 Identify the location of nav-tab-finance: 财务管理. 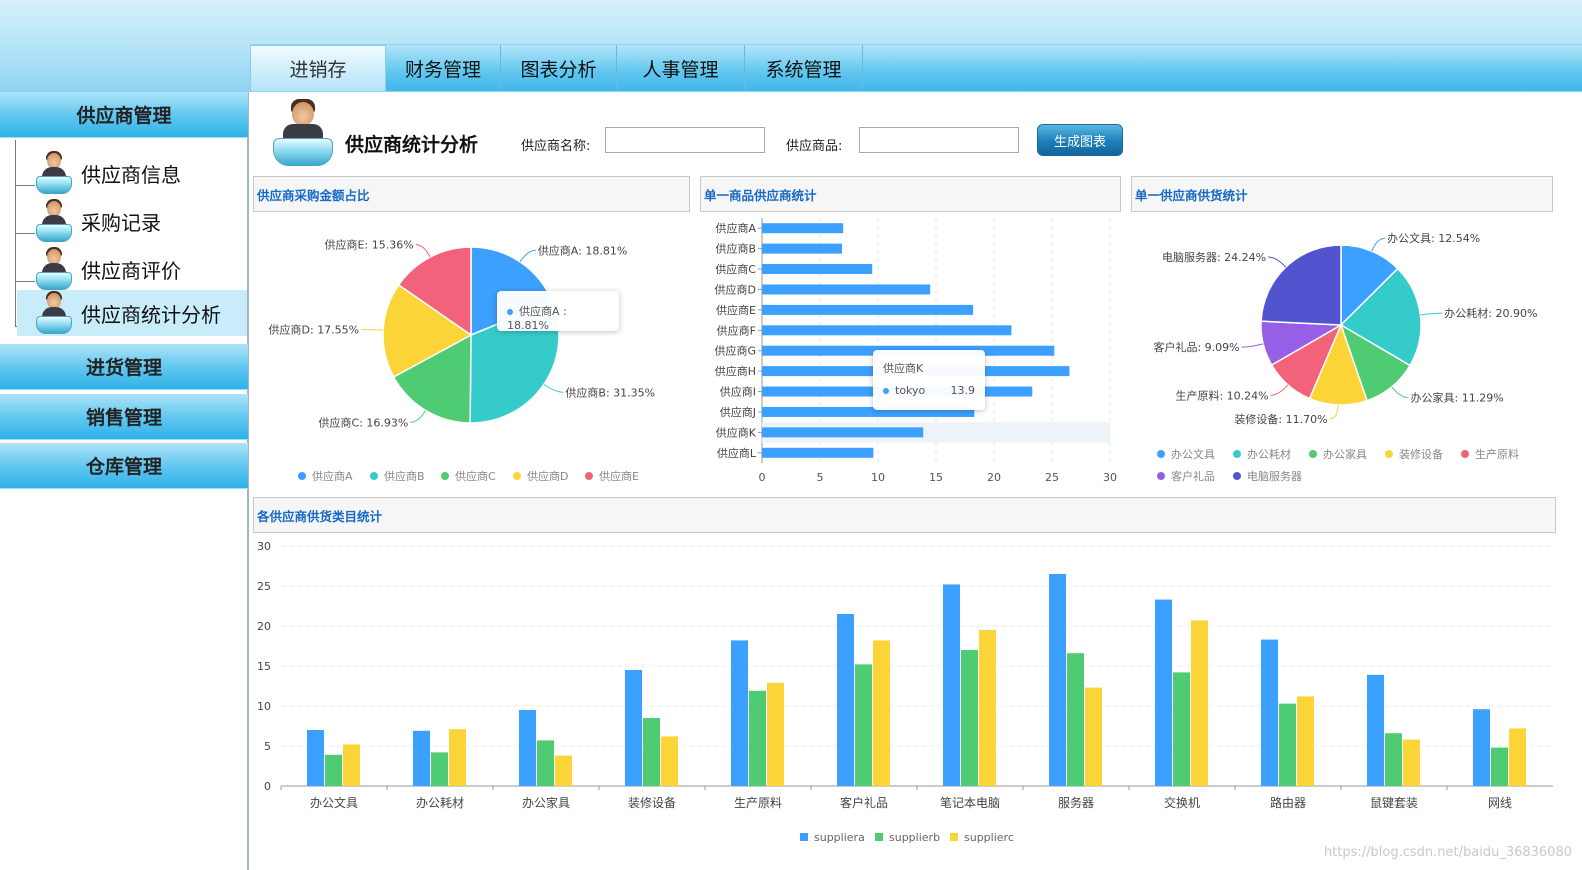
(443, 68).